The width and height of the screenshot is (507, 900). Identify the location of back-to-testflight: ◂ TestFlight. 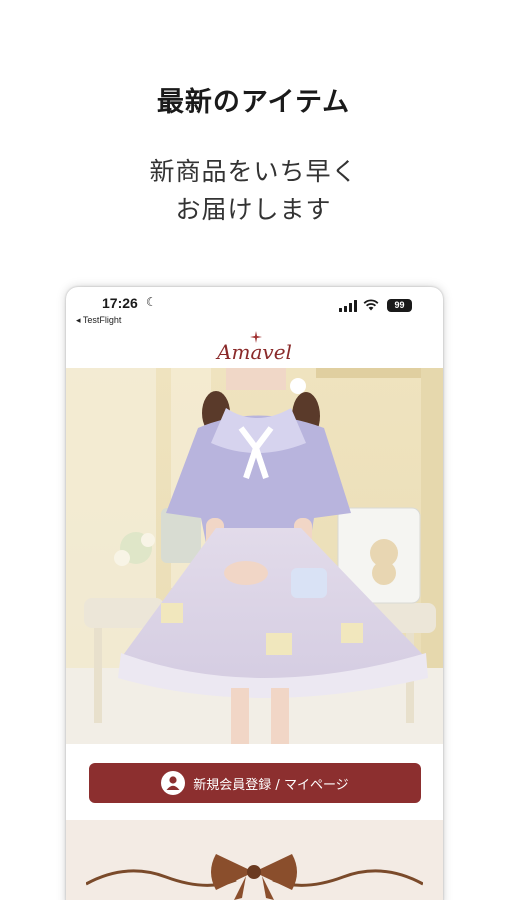
(98, 320).